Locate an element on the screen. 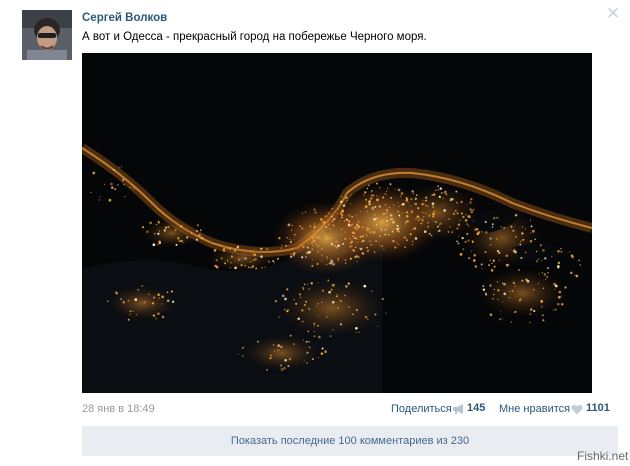 This screenshot has width=630, height=466. close-icon: × is located at coordinates (613, 13).